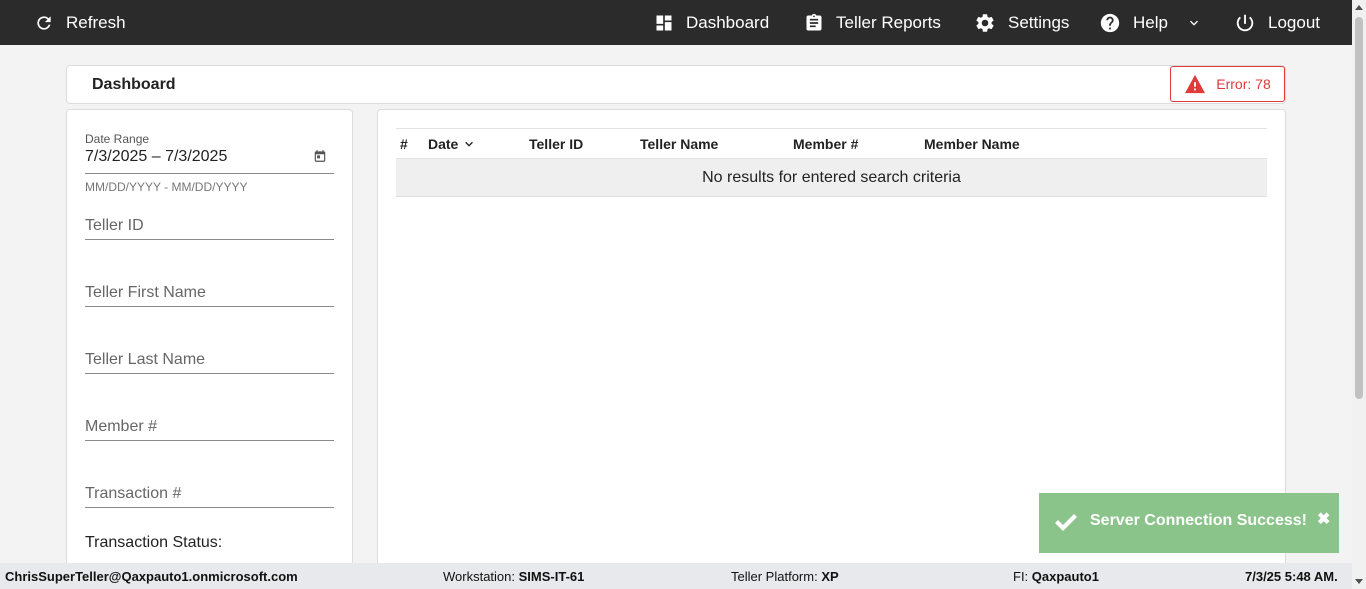  I want to click on help-icon, so click(1110, 22).